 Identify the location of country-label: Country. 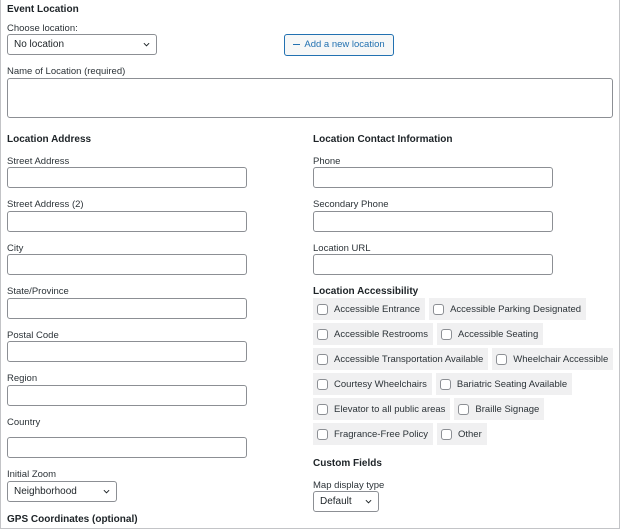
(24, 422).